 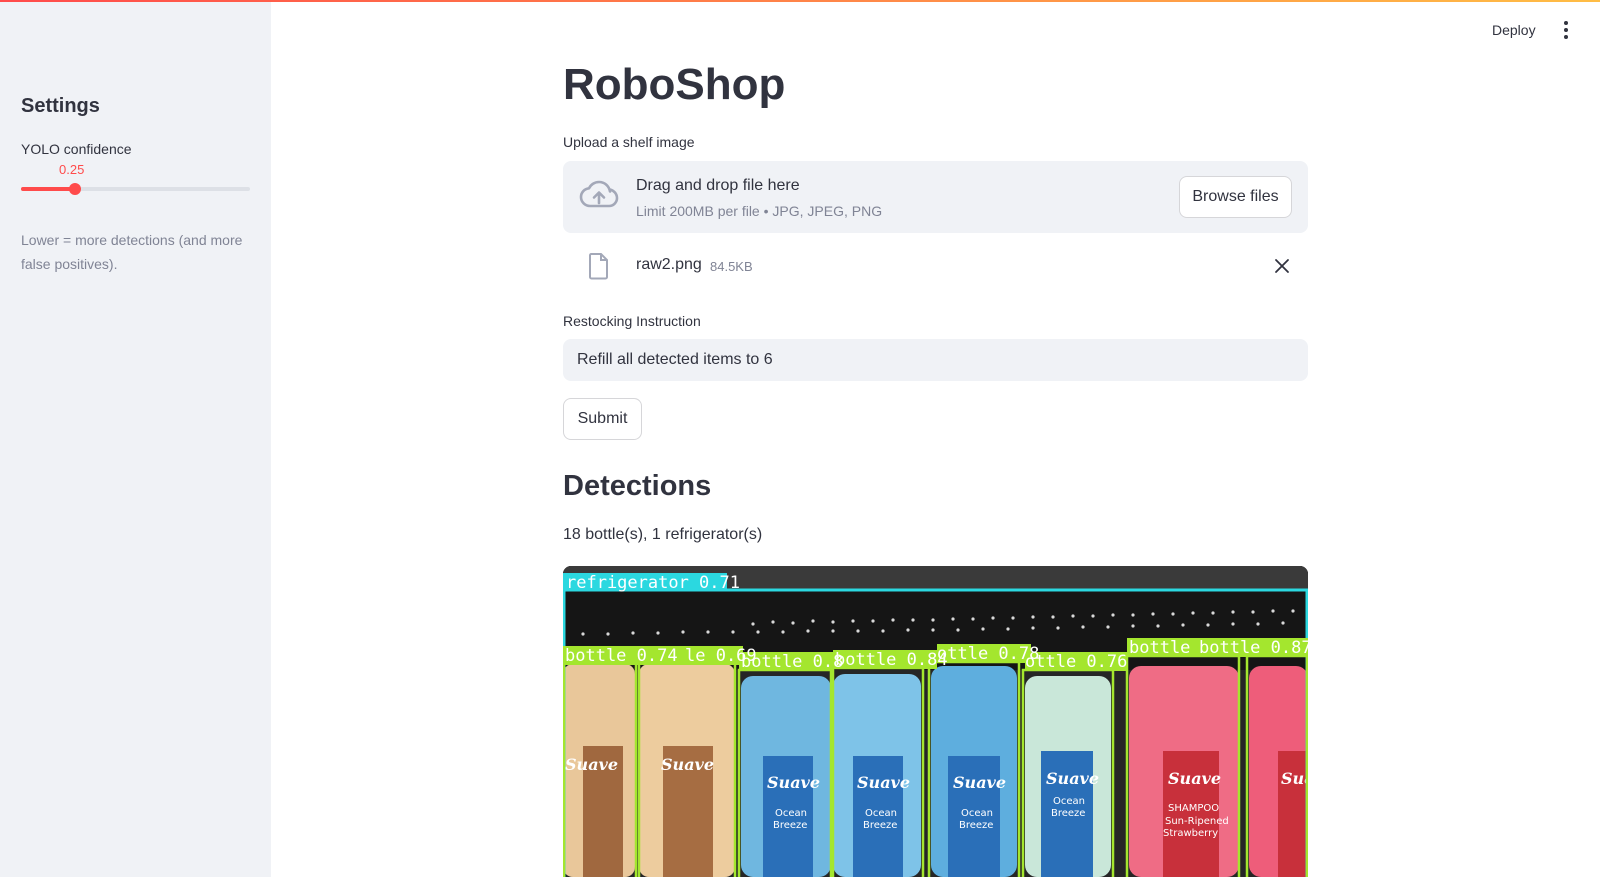 What do you see at coordinates (663, 534) in the screenshot?
I see `detections-summary: 18 bottle(s), 1 refrigerator(s)` at bounding box center [663, 534].